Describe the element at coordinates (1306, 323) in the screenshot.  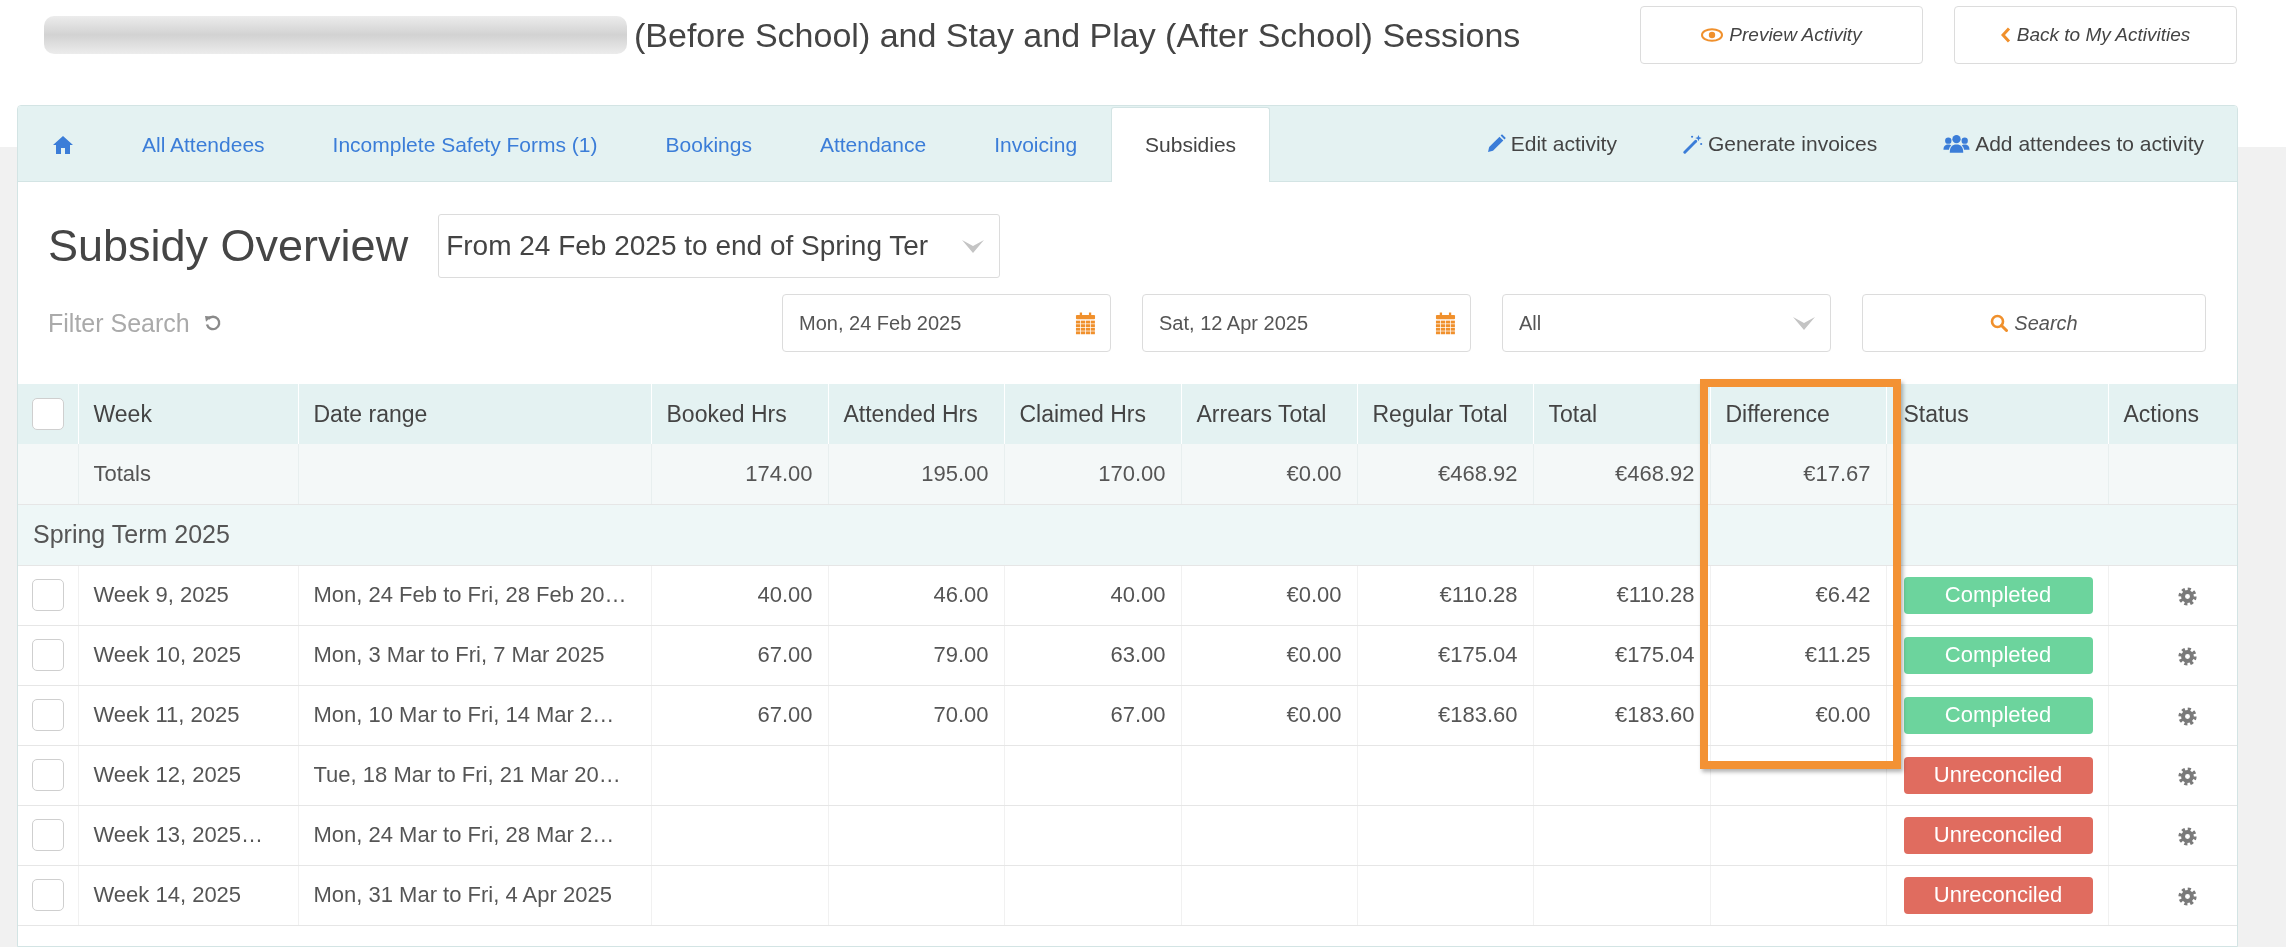
I see `end-date-field: Sat, 12 Apr 2025` at that location.